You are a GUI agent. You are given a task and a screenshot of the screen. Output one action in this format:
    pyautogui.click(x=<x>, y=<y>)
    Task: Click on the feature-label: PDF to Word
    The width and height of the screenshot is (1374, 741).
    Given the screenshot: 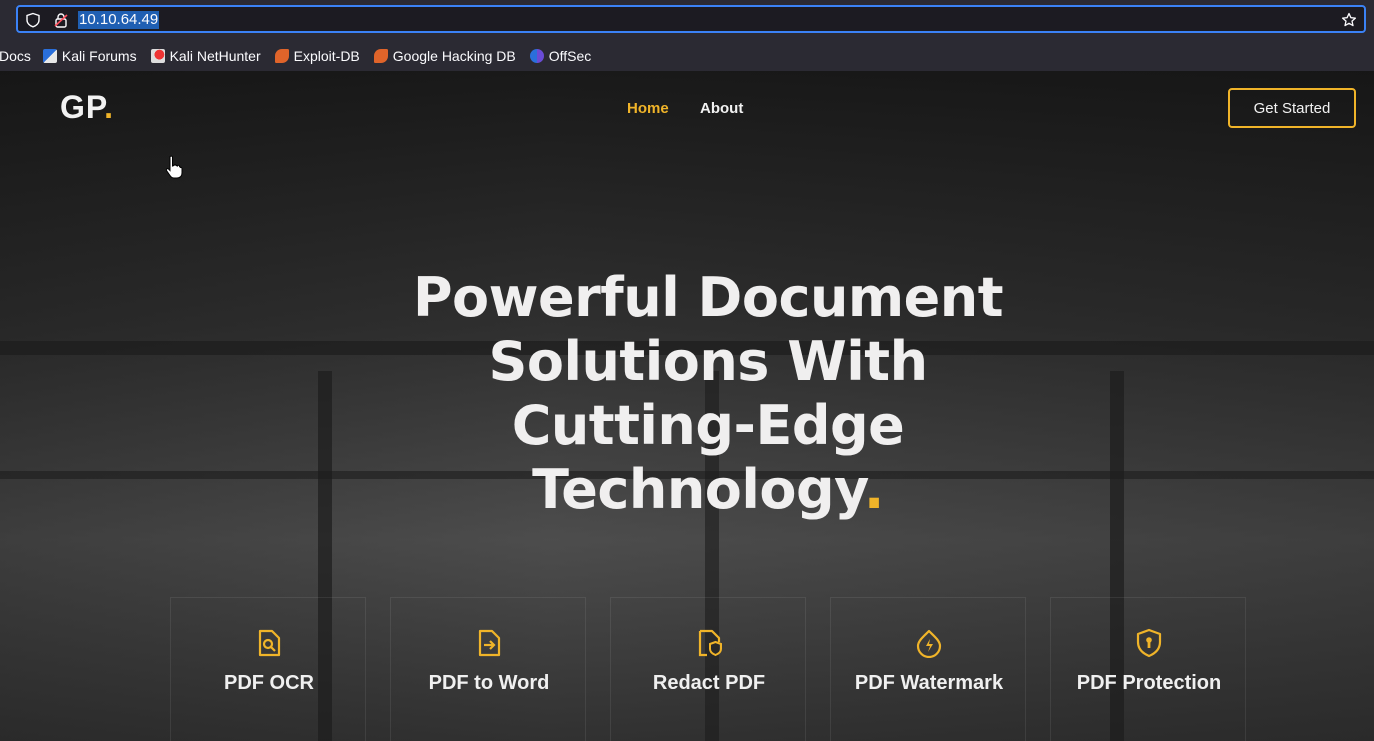 What is the action you would take?
    pyautogui.click(x=489, y=683)
    